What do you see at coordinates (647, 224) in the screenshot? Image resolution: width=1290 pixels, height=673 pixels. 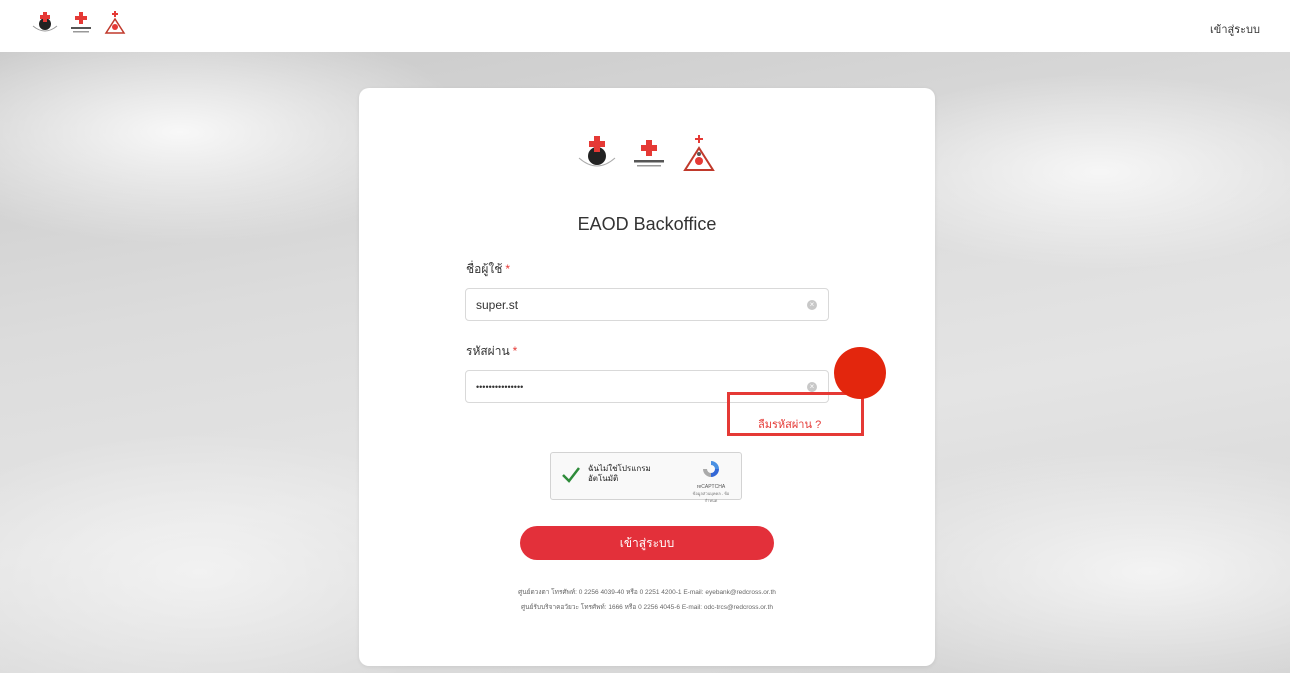 I see `page-title: EAOD Backoffice` at bounding box center [647, 224].